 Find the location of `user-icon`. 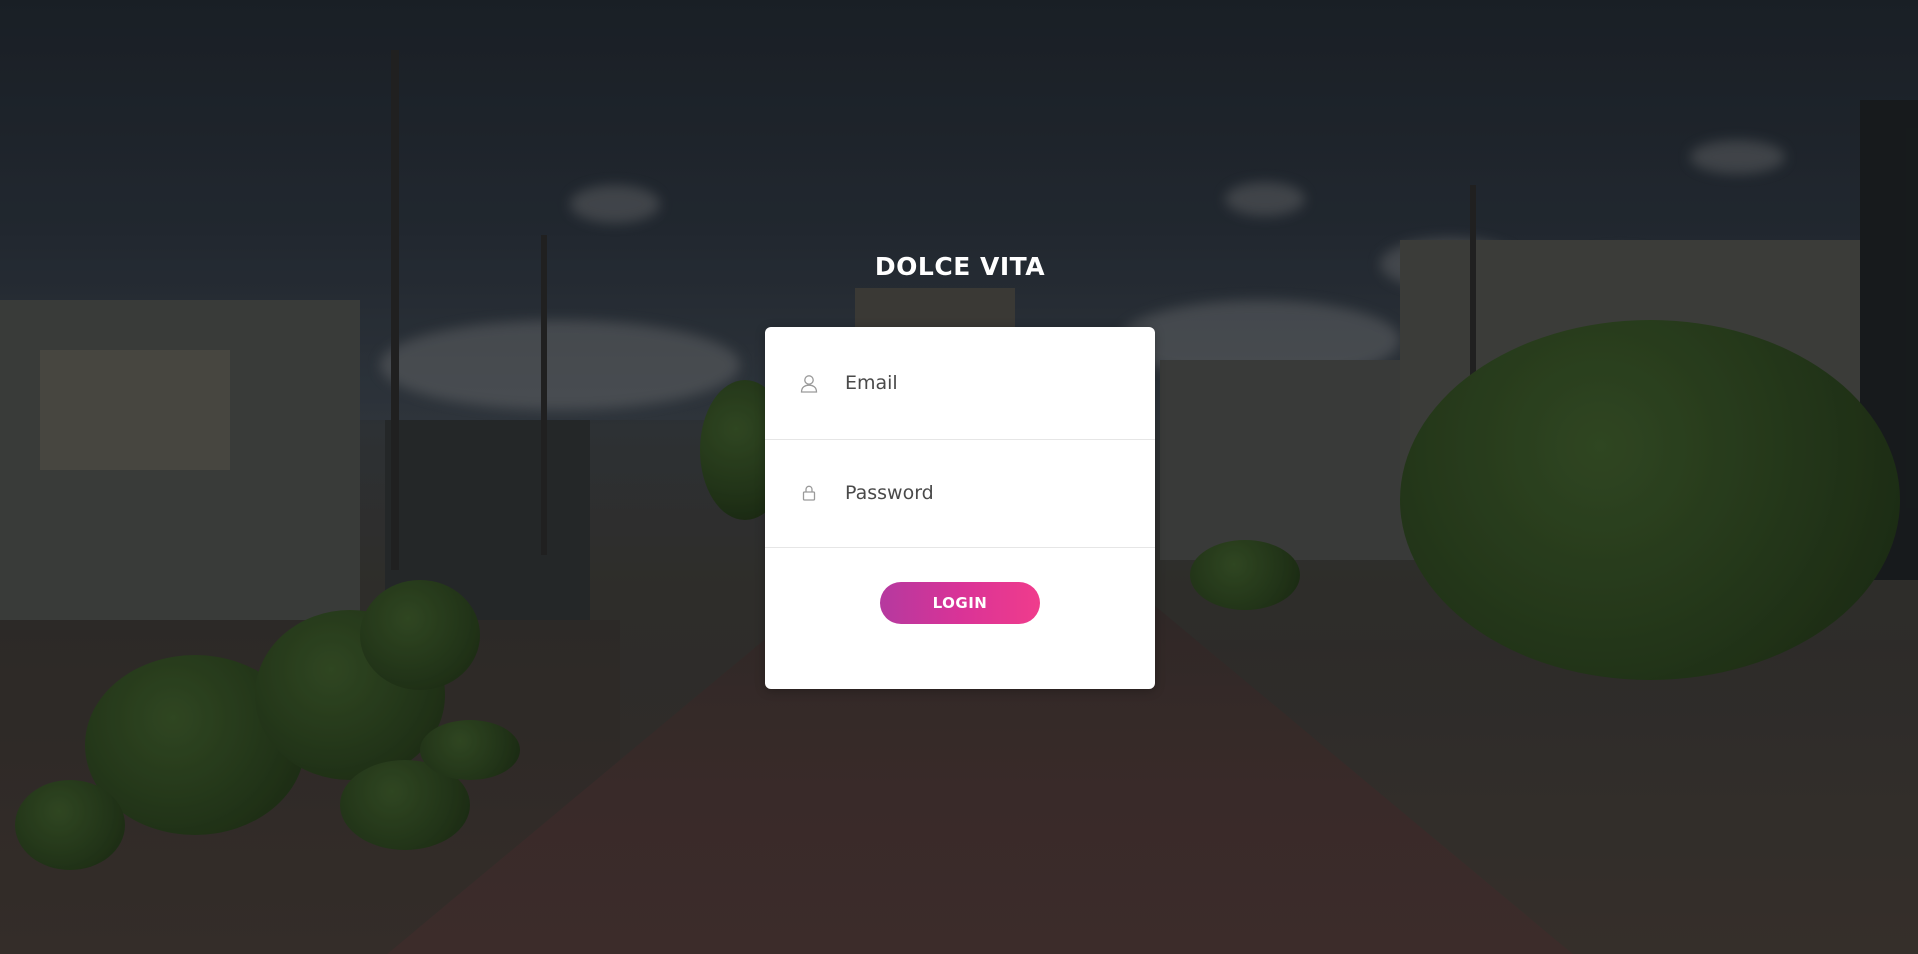

user-icon is located at coordinates (809, 383).